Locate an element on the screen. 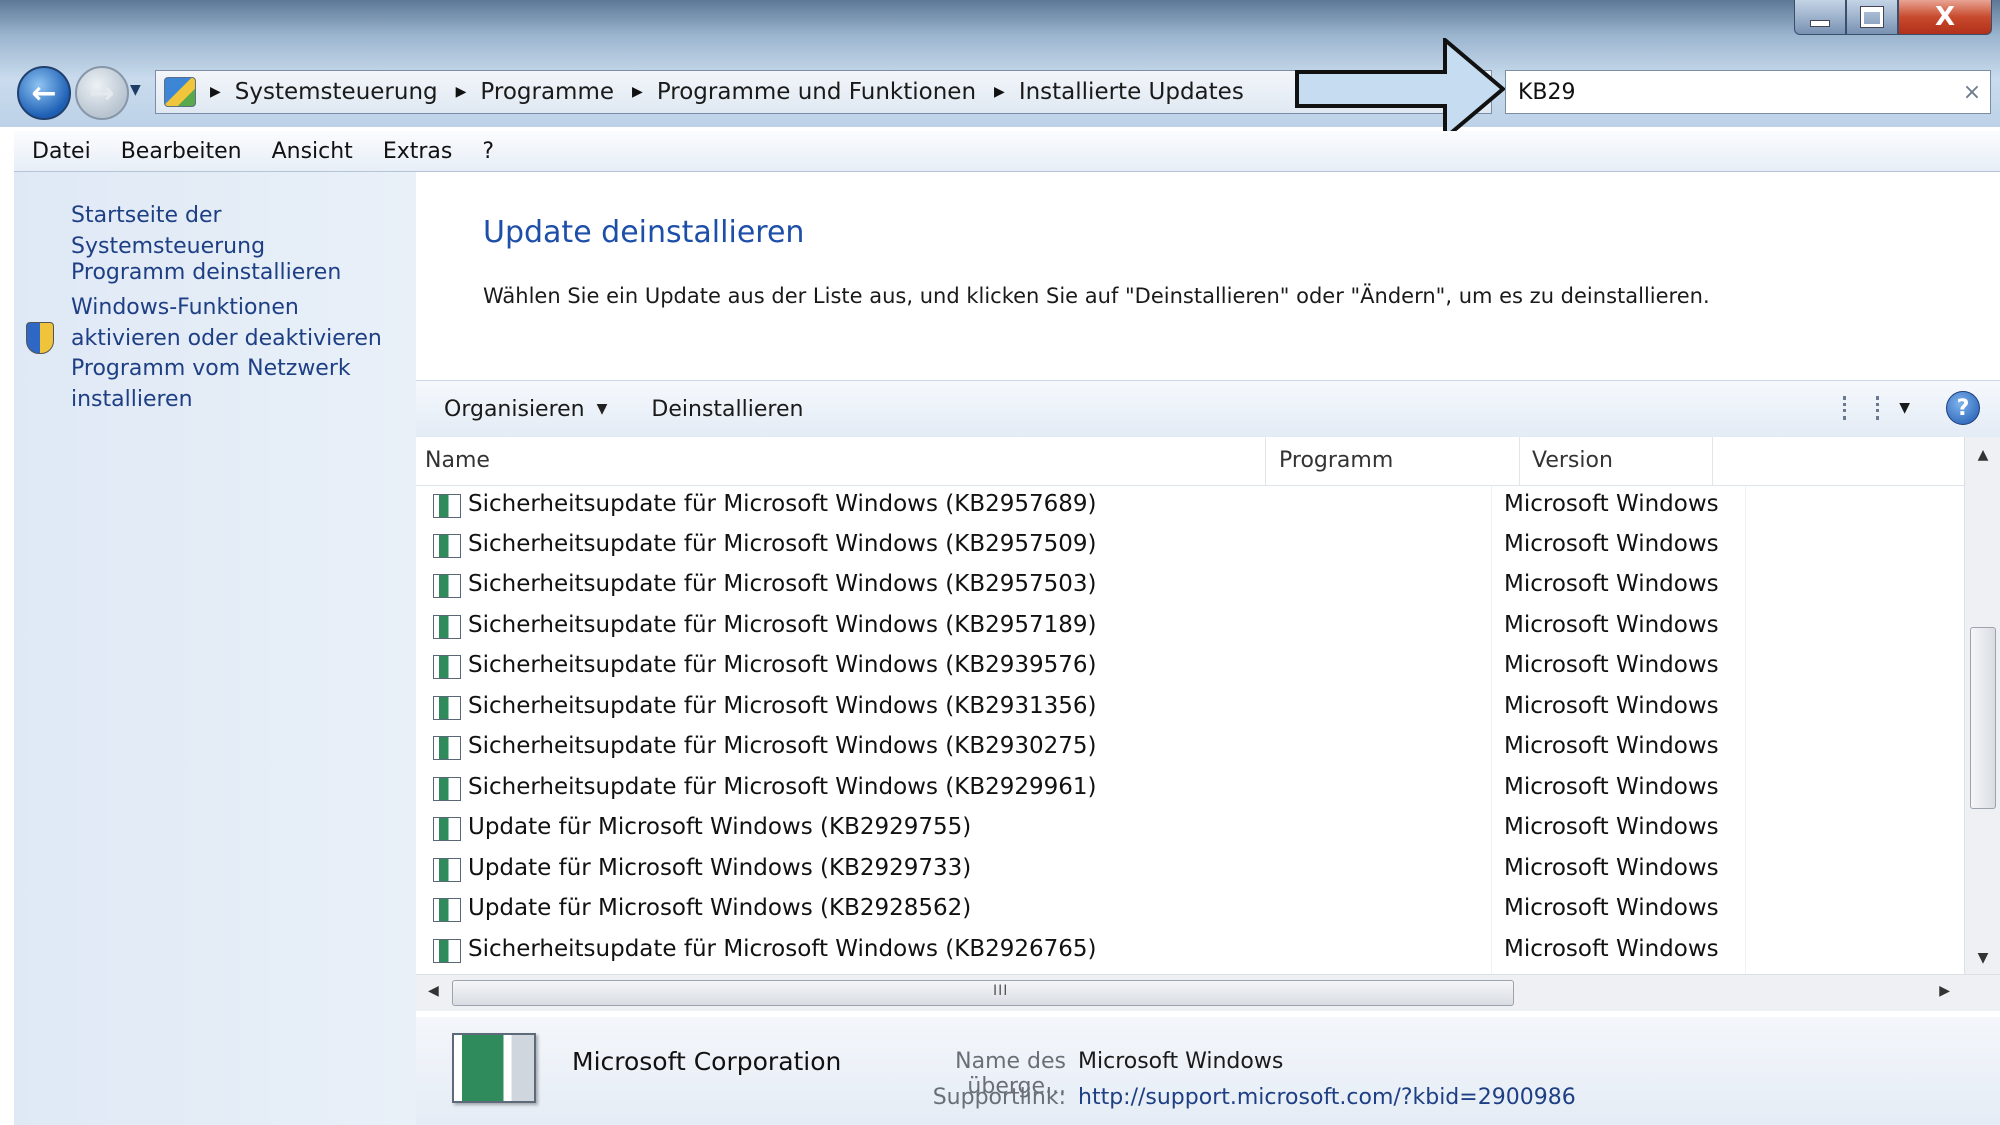  history-dropdown: ▼ is located at coordinates (135, 90).